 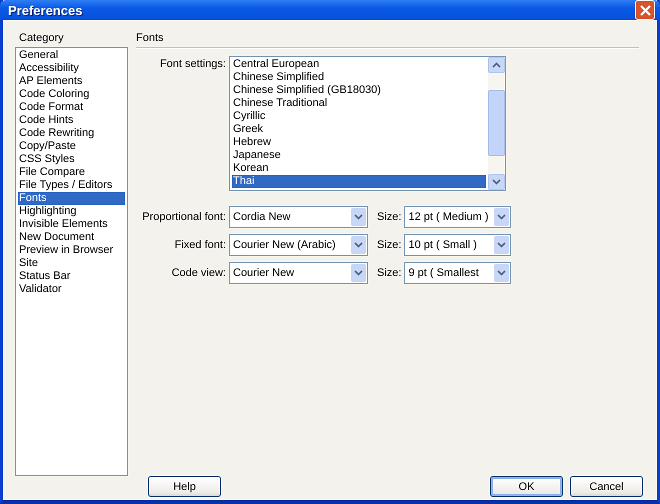 What do you see at coordinates (359, 116) in the screenshot?
I see `encoding-item: Cyrillic` at bounding box center [359, 116].